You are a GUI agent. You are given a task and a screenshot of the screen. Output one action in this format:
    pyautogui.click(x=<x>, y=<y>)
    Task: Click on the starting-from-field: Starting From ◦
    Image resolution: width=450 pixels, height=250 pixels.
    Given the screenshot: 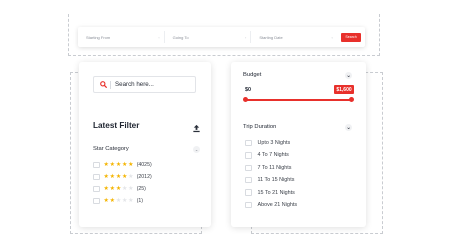 What is the action you would take?
    pyautogui.click(x=123, y=37)
    